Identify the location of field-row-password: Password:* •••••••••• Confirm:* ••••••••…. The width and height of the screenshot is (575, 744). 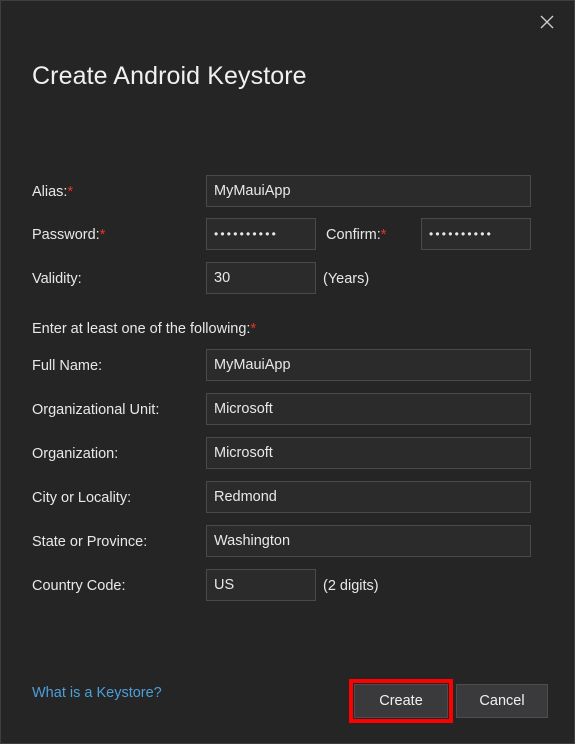
(288, 235).